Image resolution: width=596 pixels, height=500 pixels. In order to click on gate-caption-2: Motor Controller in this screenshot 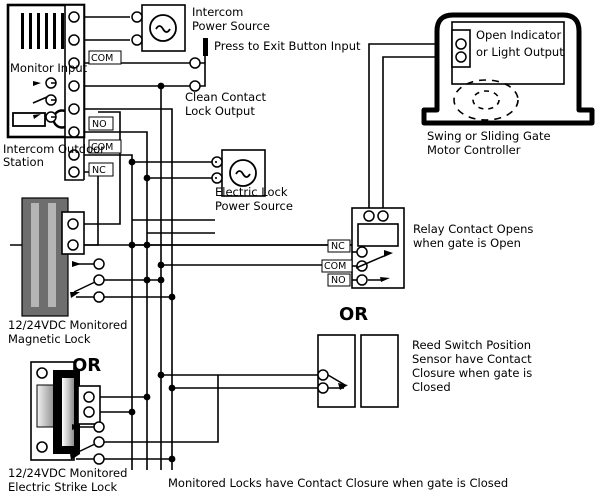, I will do `click(474, 150)`.